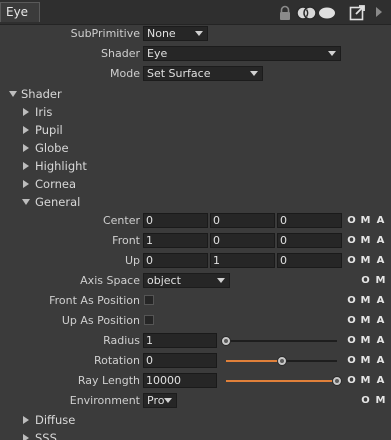  What do you see at coordinates (180, 380) in the screenshot?
I see `ray-length-field: 10000` at bounding box center [180, 380].